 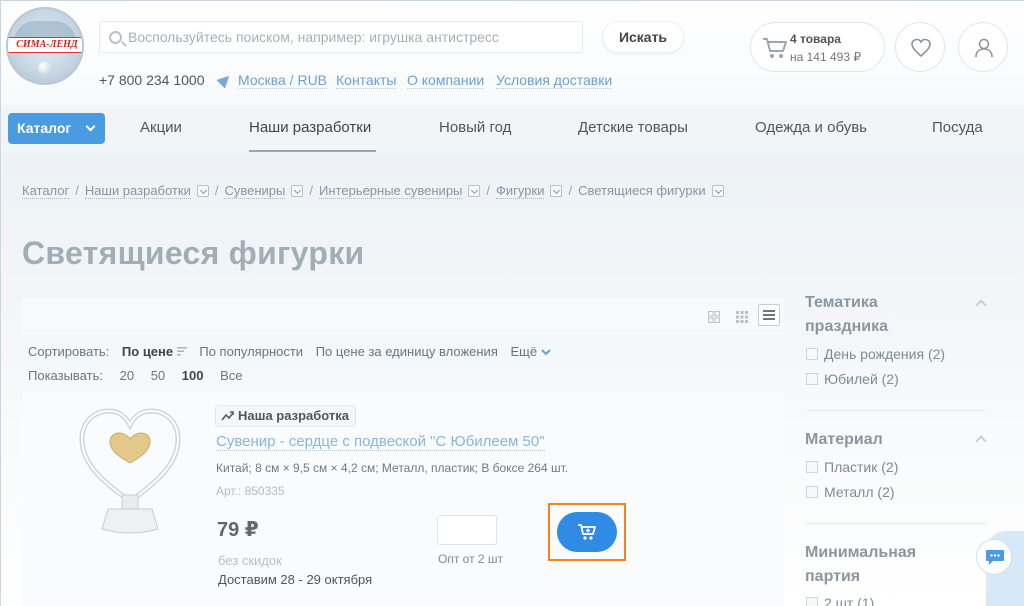 What do you see at coordinates (295, 579) in the screenshot?
I see `delivery-date: Доставим 28 - 29 октября` at bounding box center [295, 579].